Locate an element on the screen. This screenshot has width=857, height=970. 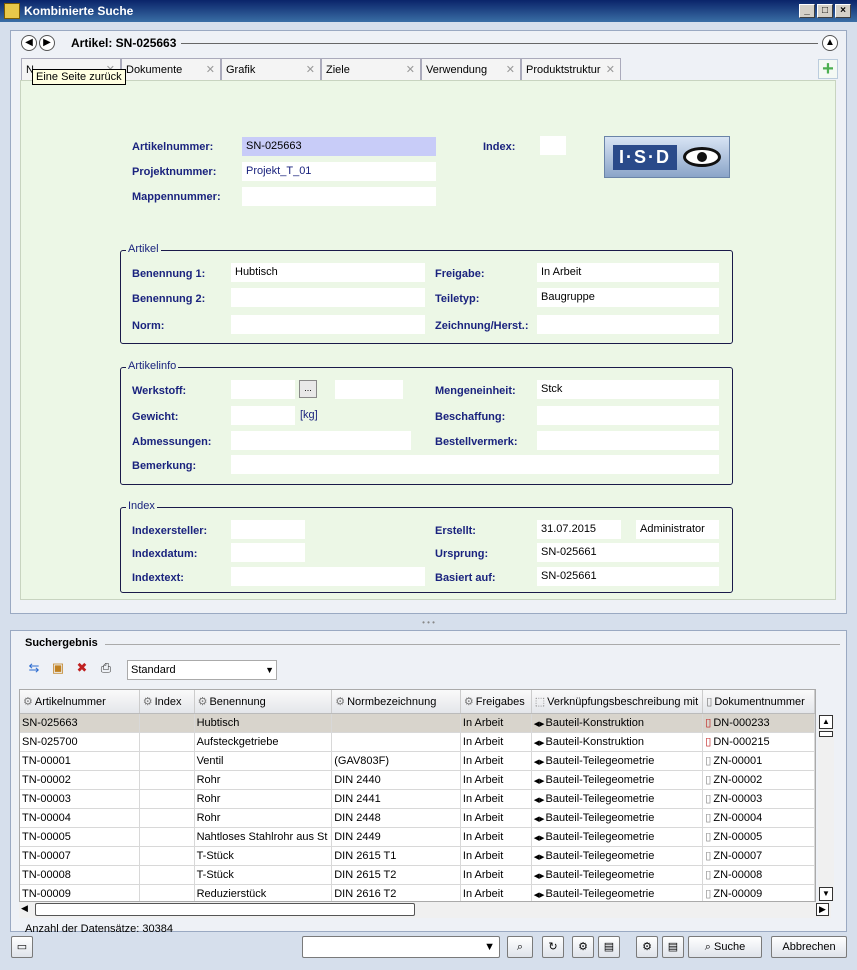
col-header: ⚙ Normbezeichnung is located at coordinates (396, 701).